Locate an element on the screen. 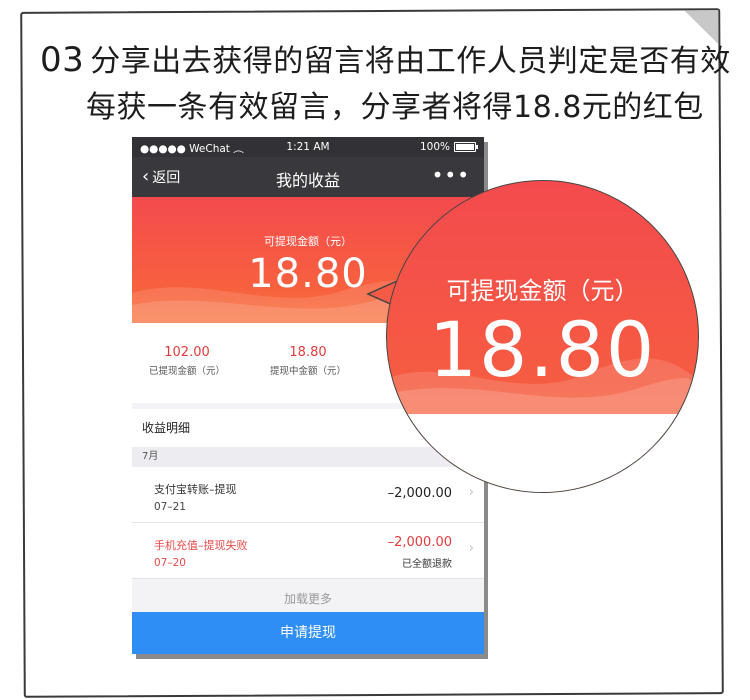 The image size is (750, 700). transaction-date: 07–20 is located at coordinates (170, 563).